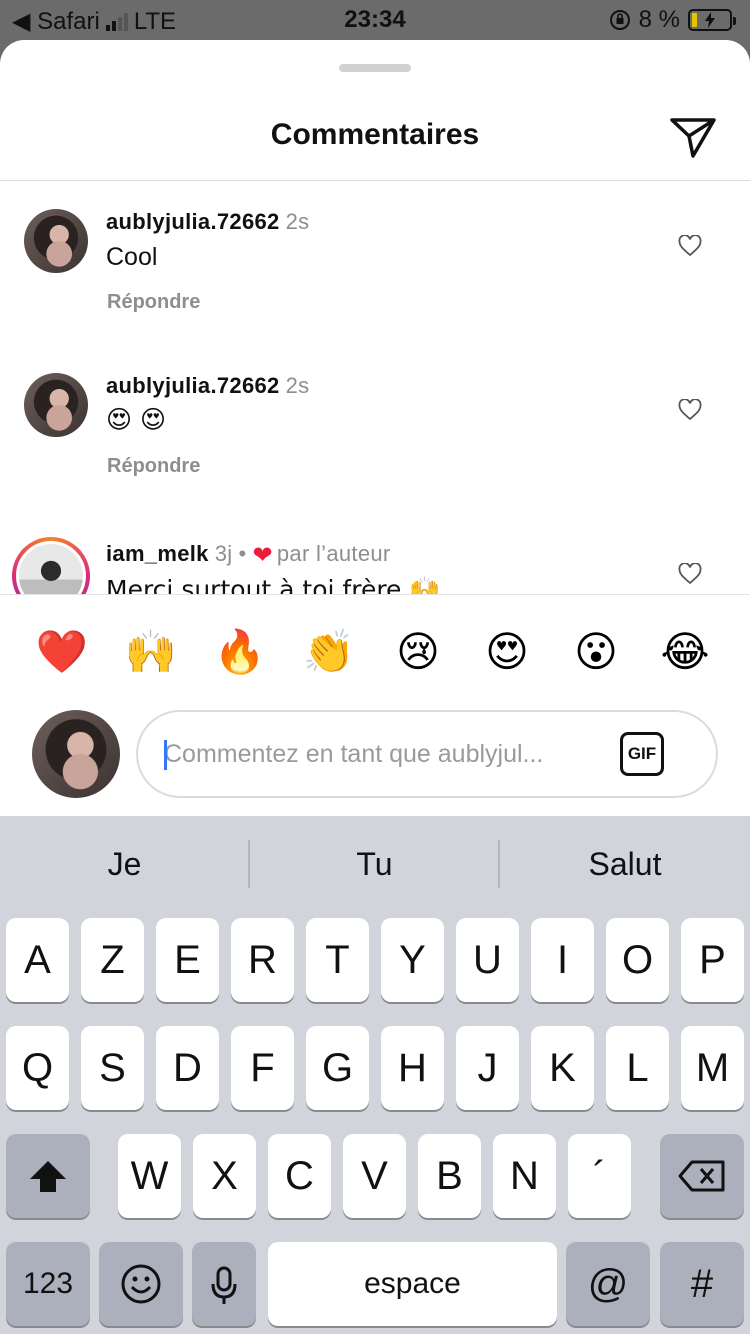  What do you see at coordinates (187, 960) in the screenshot?
I see `key-e: E` at bounding box center [187, 960].